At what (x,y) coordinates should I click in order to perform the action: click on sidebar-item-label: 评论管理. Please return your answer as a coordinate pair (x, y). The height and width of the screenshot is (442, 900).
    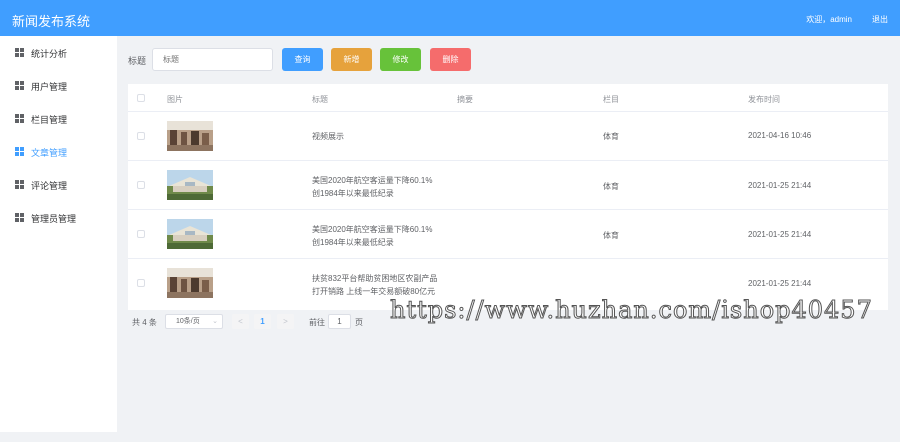
    Looking at the image, I should click on (49, 186).